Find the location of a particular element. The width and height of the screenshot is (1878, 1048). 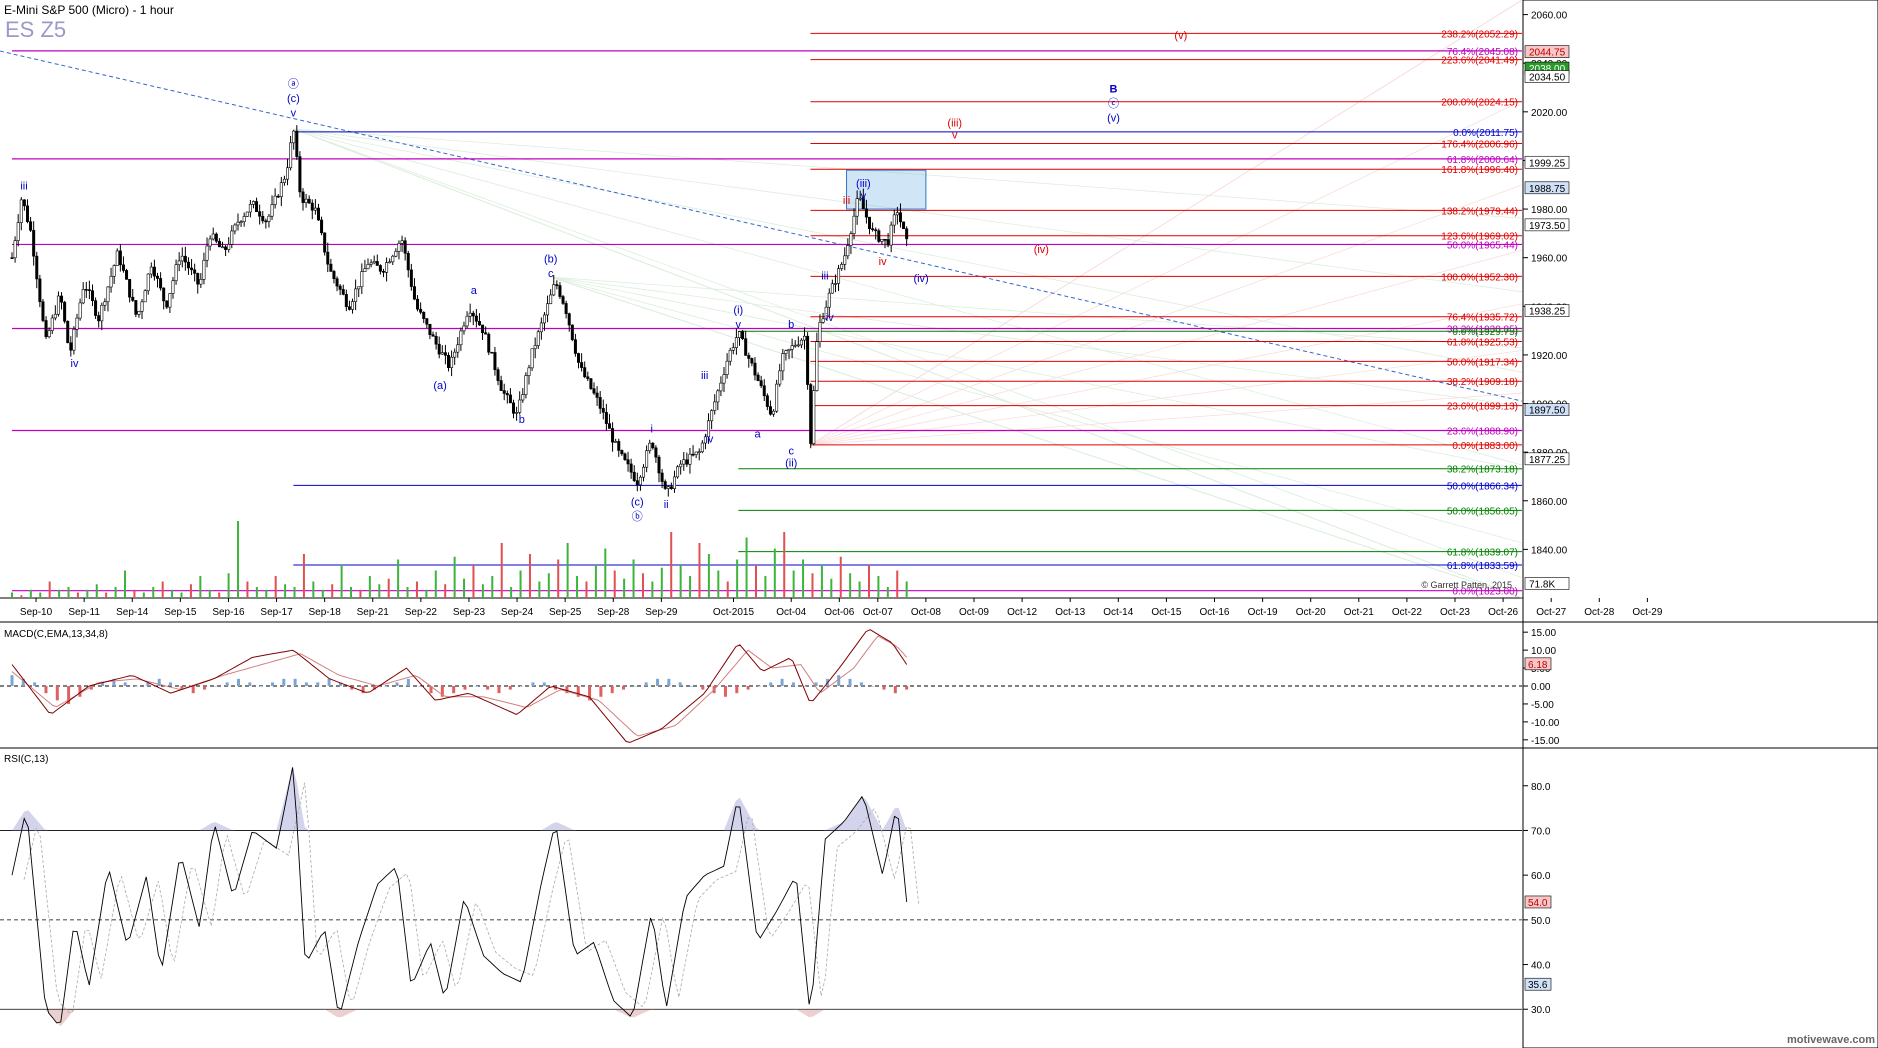

price-tick-label: 2020.00 is located at coordinates (1549, 113).